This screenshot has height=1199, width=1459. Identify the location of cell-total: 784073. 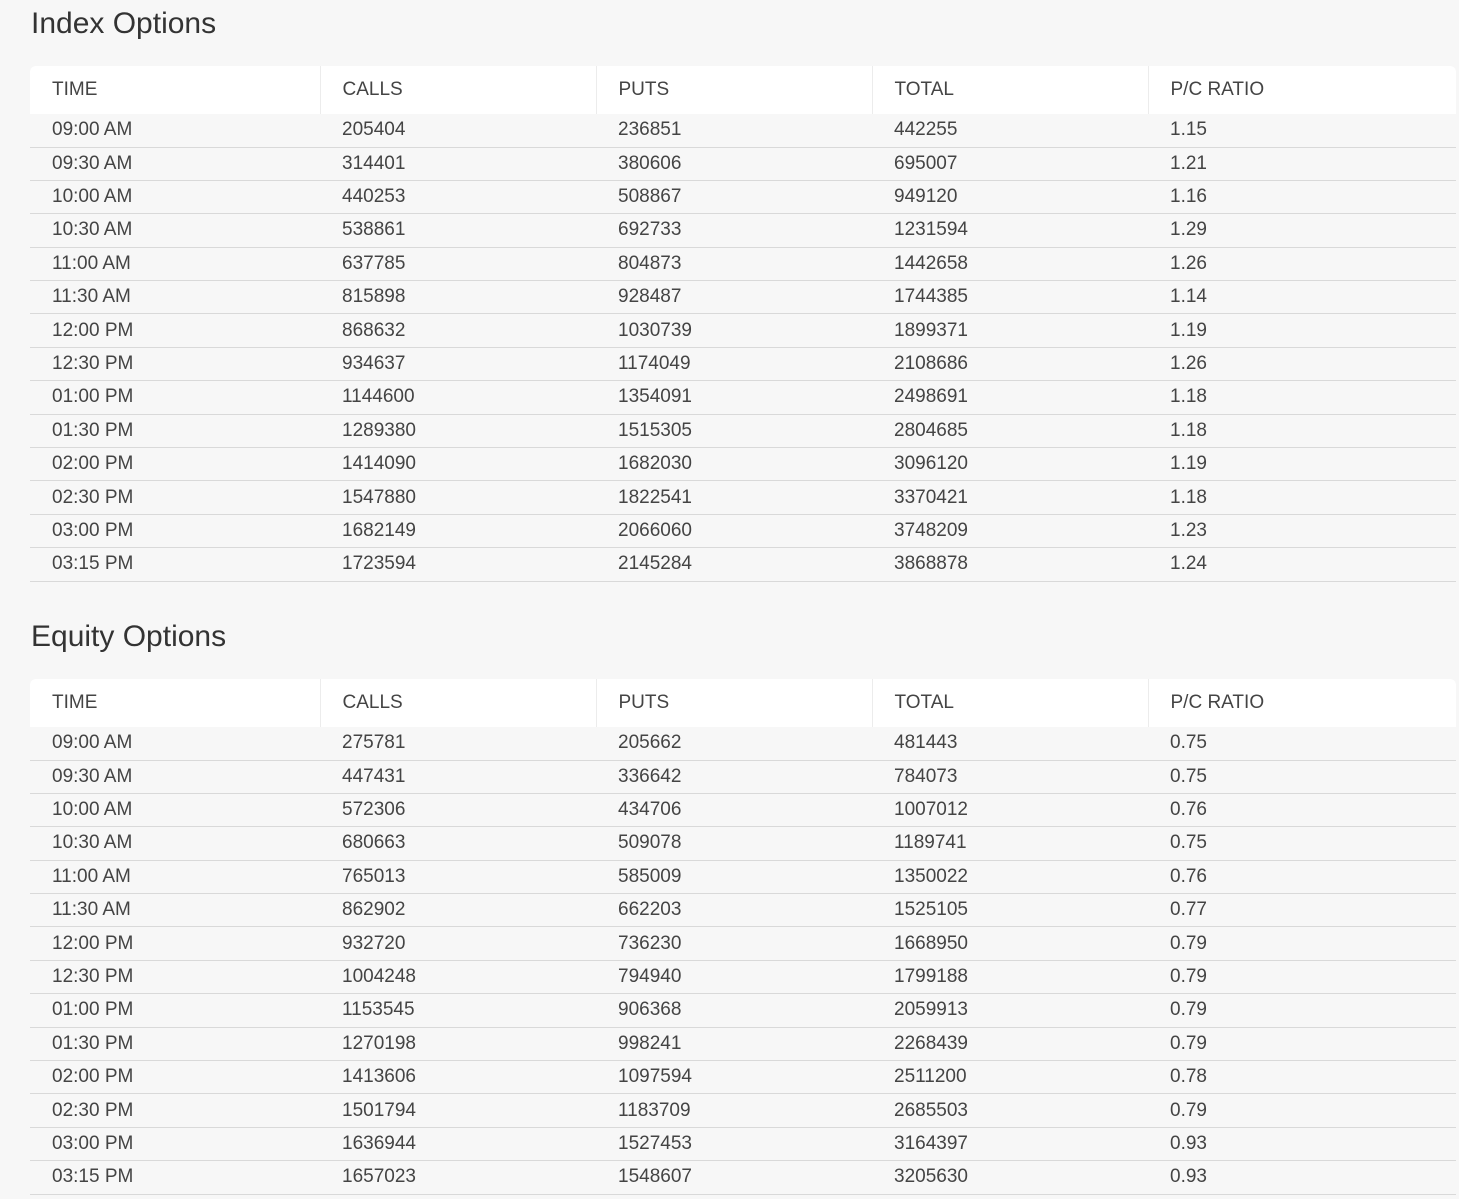
(1010, 777).